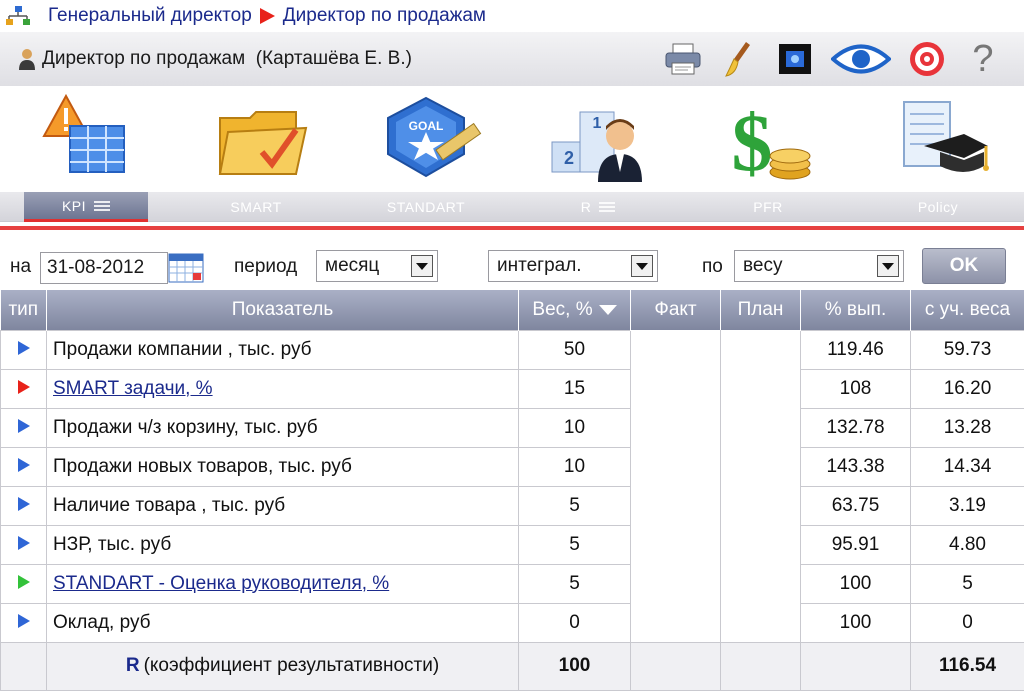 The image size is (1024, 696). I want to click on col-fact: Факт, so click(675, 310).